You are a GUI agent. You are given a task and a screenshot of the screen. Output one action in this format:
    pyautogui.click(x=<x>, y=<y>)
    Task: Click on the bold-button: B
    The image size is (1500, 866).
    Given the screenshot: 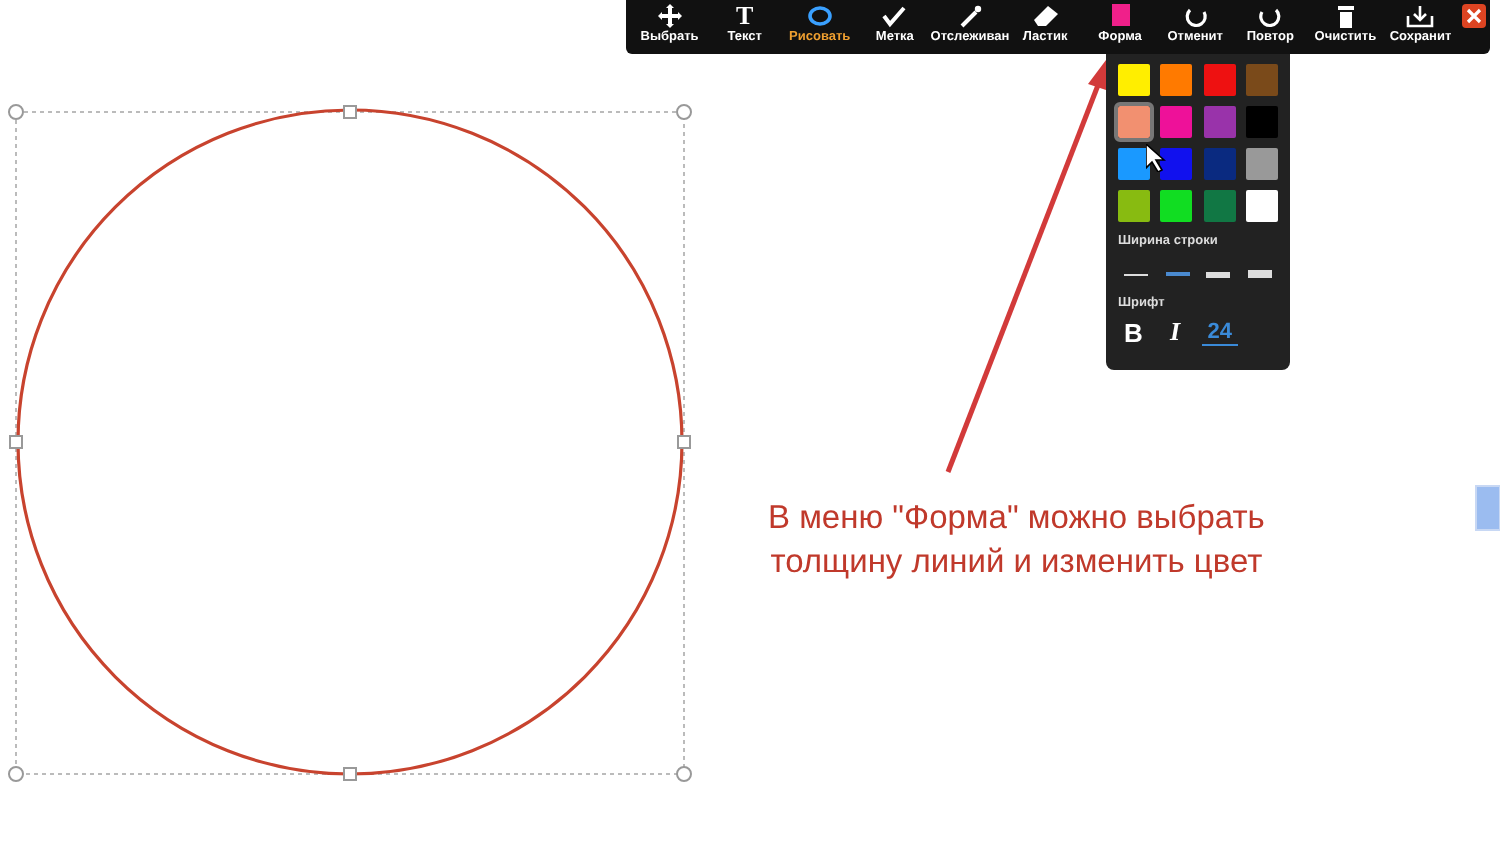 What is the action you would take?
    pyautogui.click(x=1133, y=332)
    